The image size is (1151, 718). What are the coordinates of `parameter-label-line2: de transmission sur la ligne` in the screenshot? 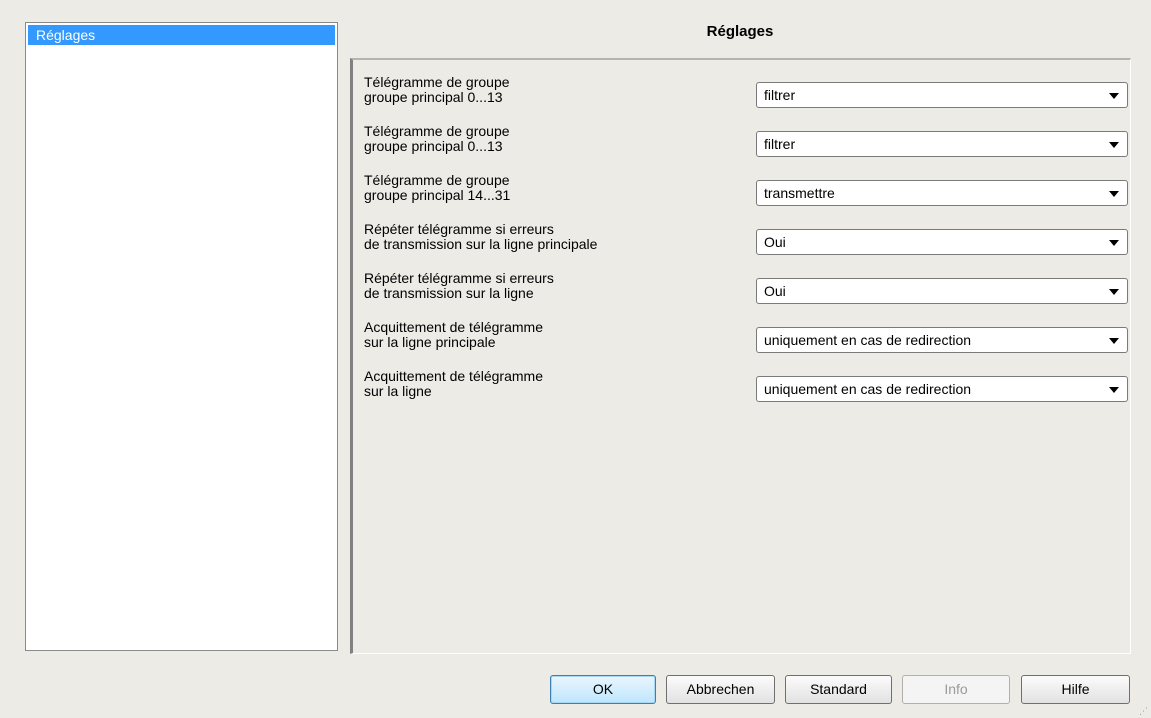 It's located at (449, 293).